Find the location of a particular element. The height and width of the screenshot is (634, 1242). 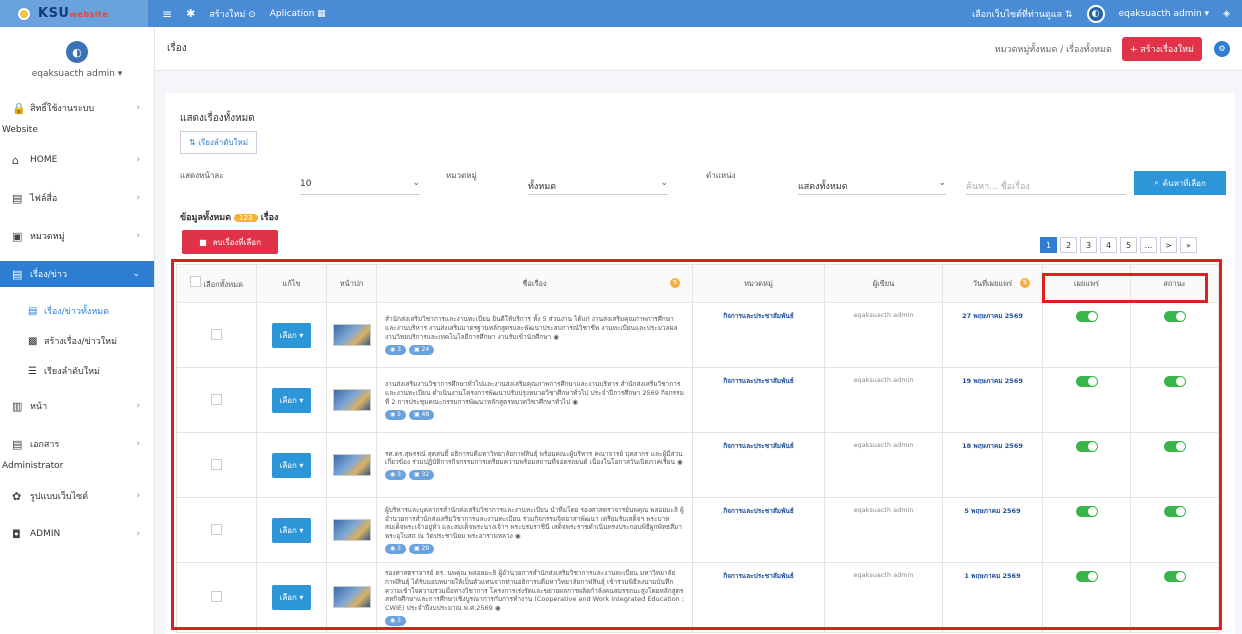

page-icon: ▥ is located at coordinates (17, 406).